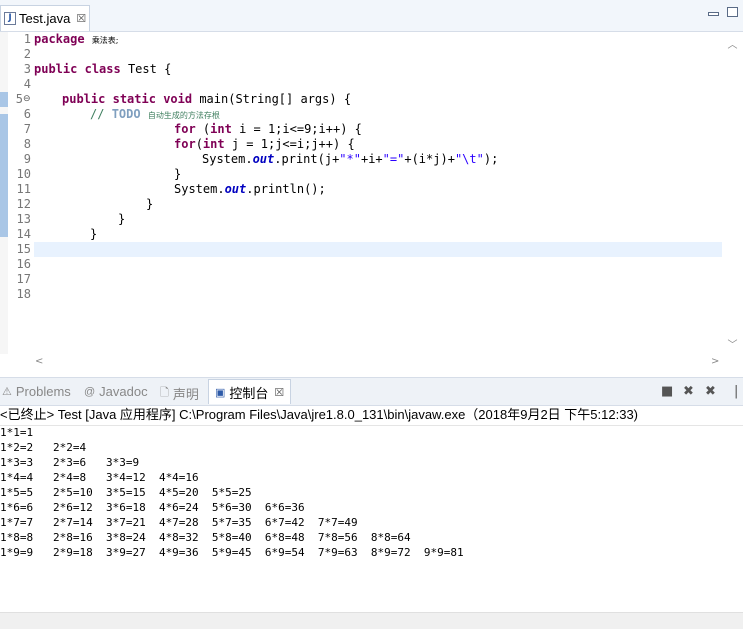 Image resolution: width=743 pixels, height=629 pixels. I want to click on at-icon: @, so click(90, 391).